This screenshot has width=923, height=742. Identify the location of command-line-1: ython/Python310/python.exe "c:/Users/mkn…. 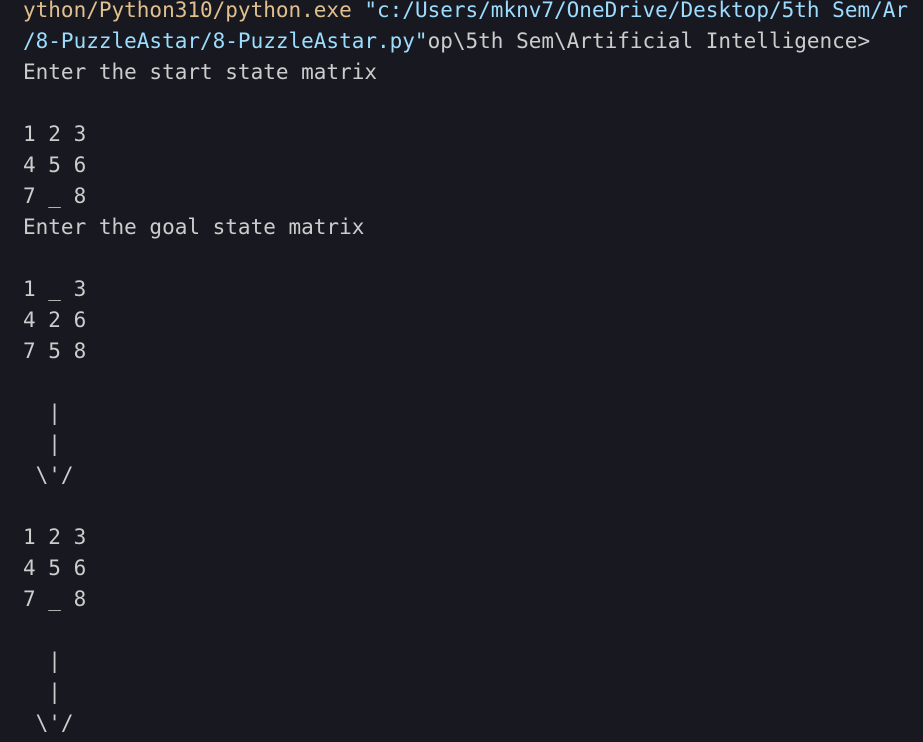
(465, 13).